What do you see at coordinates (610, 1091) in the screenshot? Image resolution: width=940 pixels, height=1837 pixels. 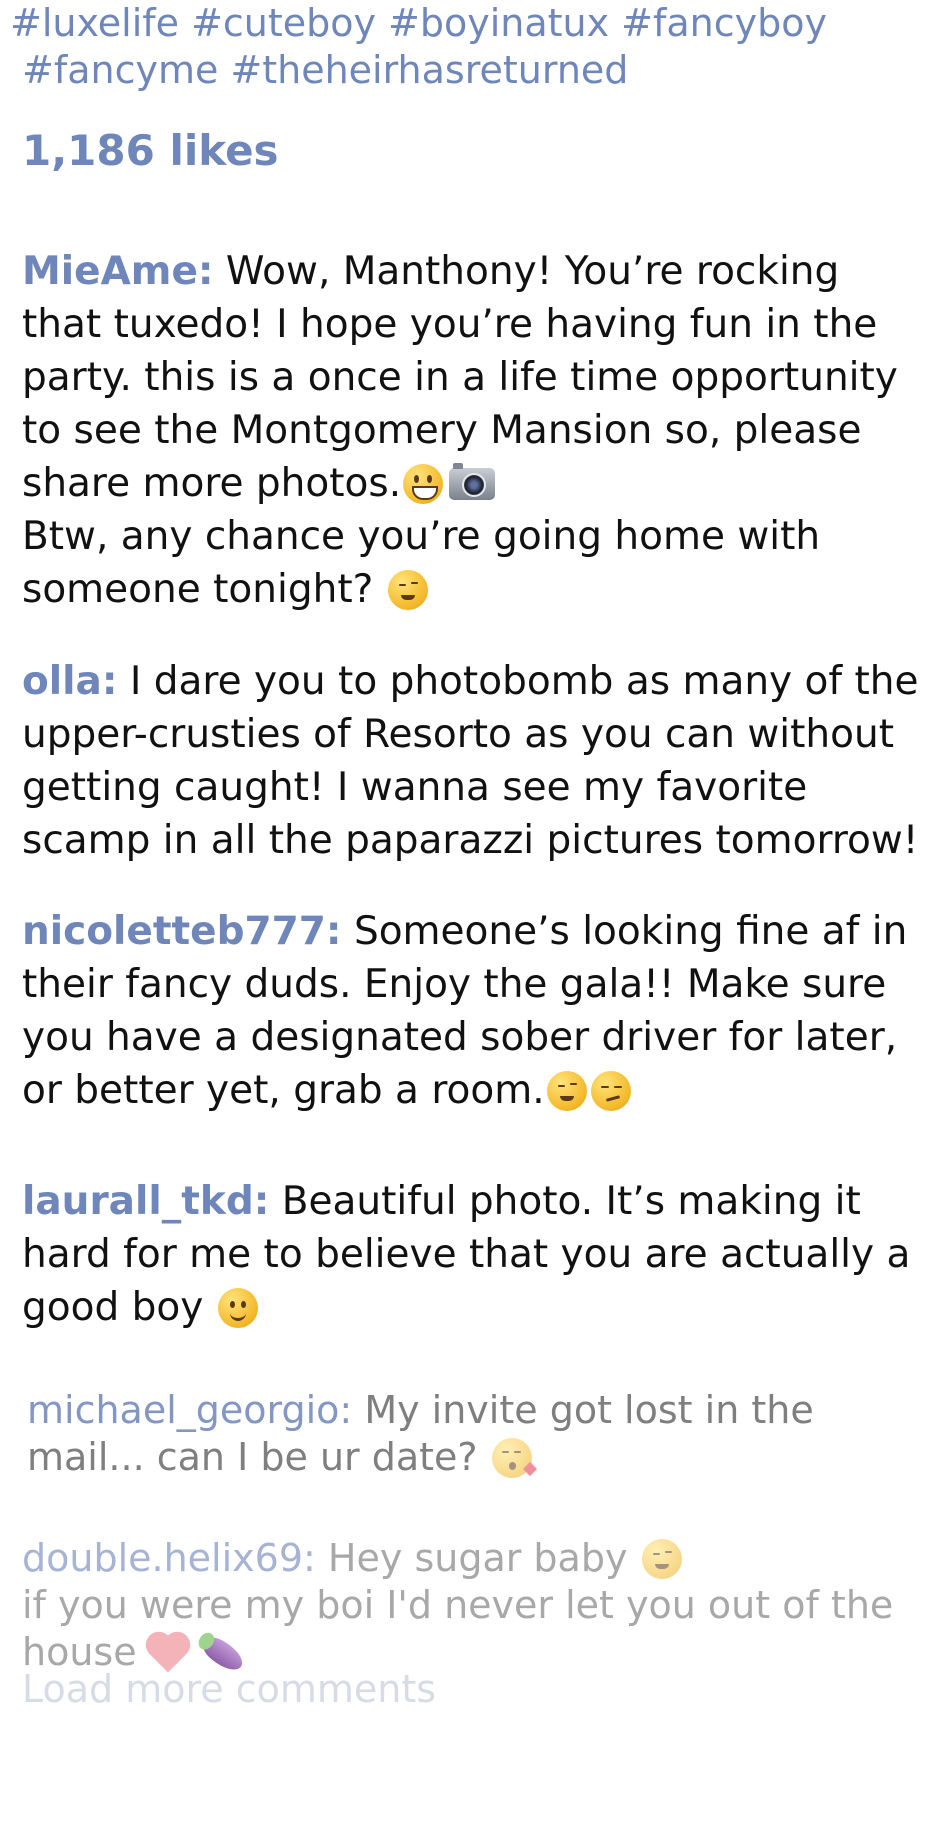 I see `smirking-face-icon` at bounding box center [610, 1091].